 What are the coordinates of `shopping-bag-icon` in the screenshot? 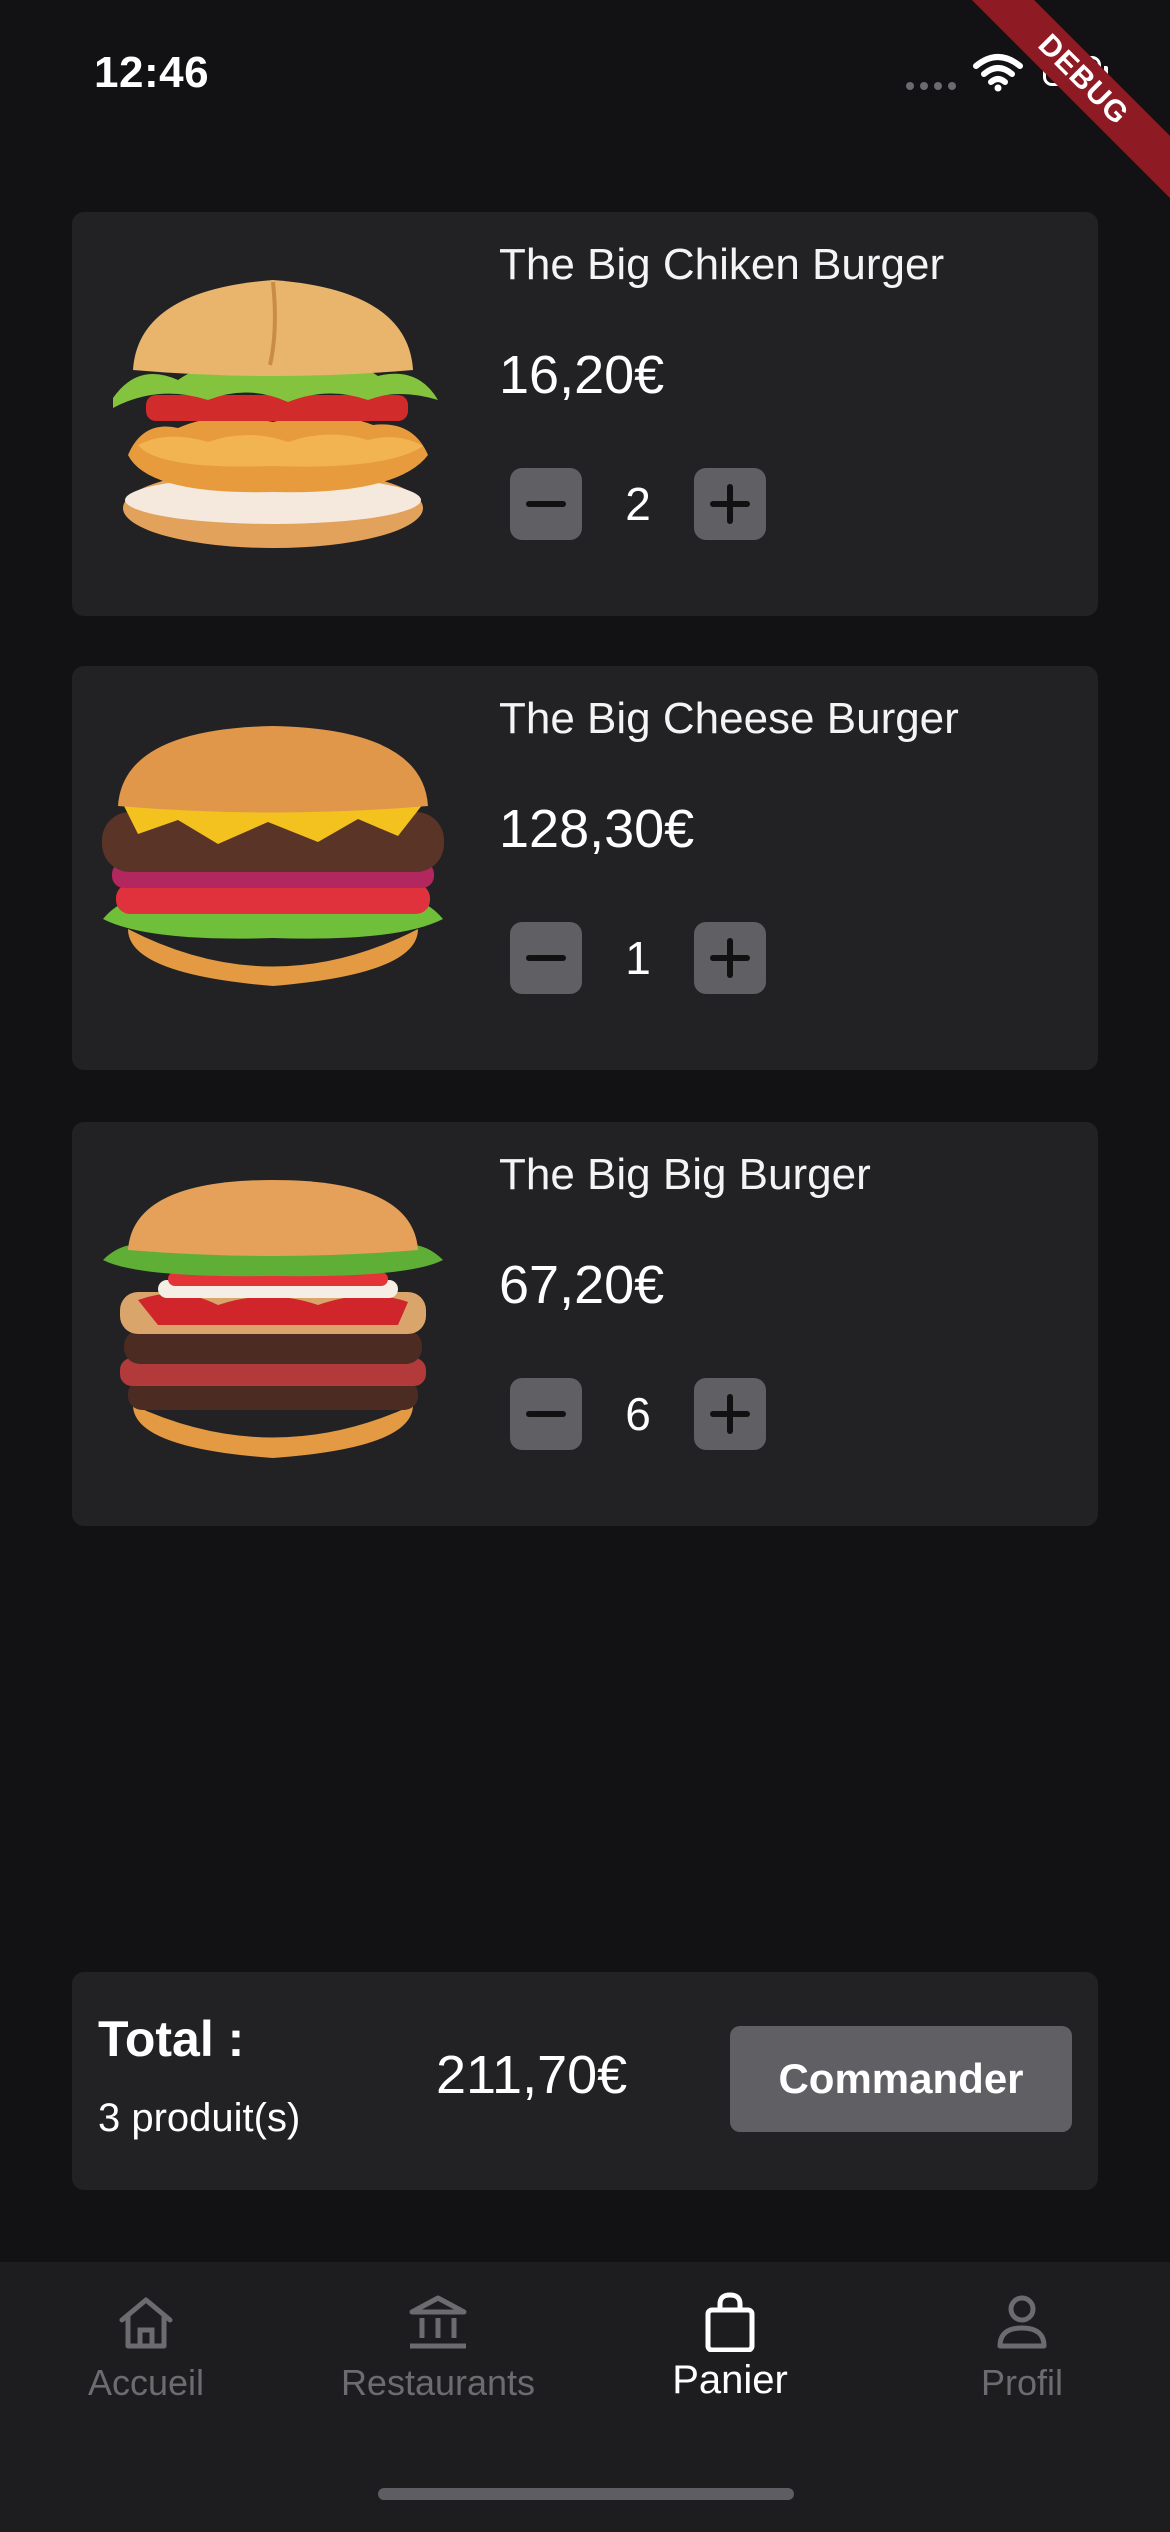 It's located at (730, 2322).